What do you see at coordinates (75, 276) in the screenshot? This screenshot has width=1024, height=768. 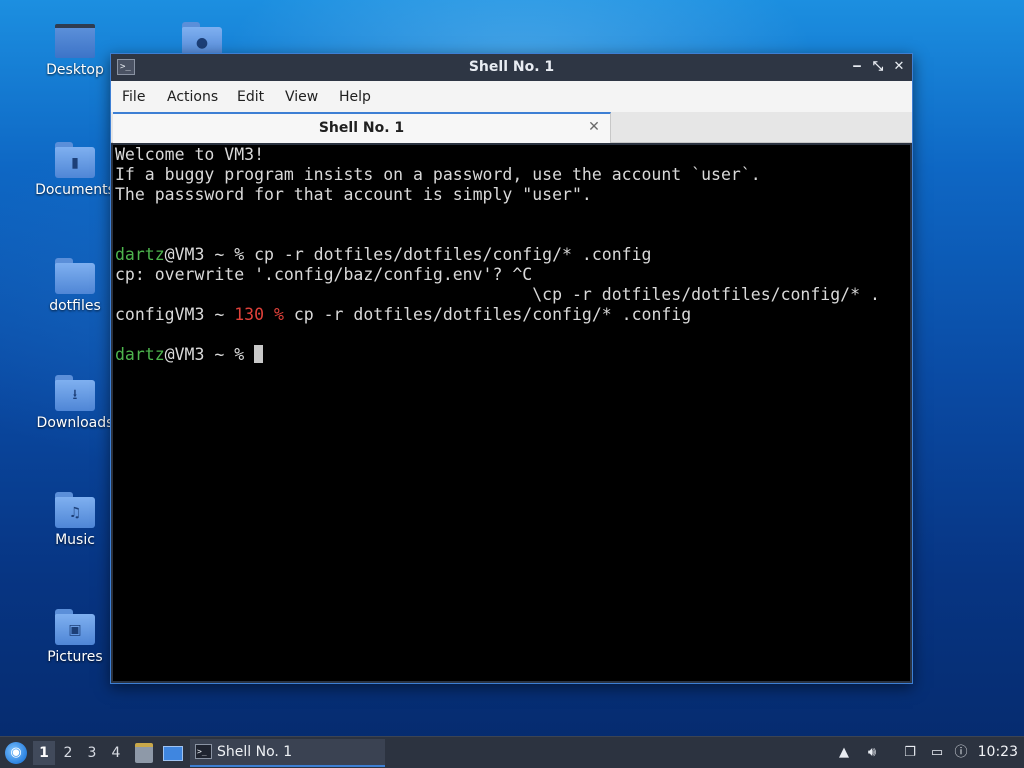 I see `folder-icon` at bounding box center [75, 276].